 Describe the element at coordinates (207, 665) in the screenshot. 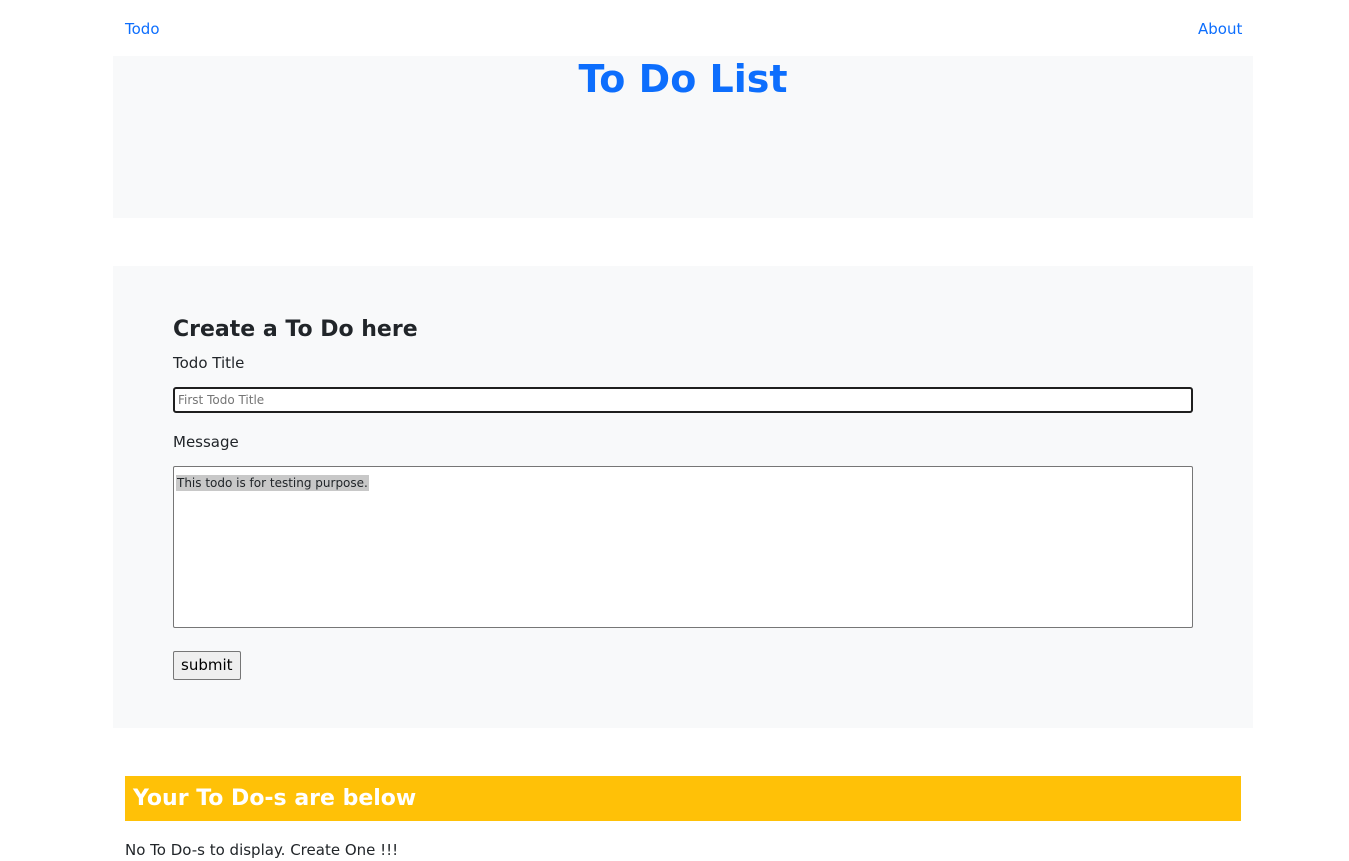

I see `submit-button: submit` at that location.